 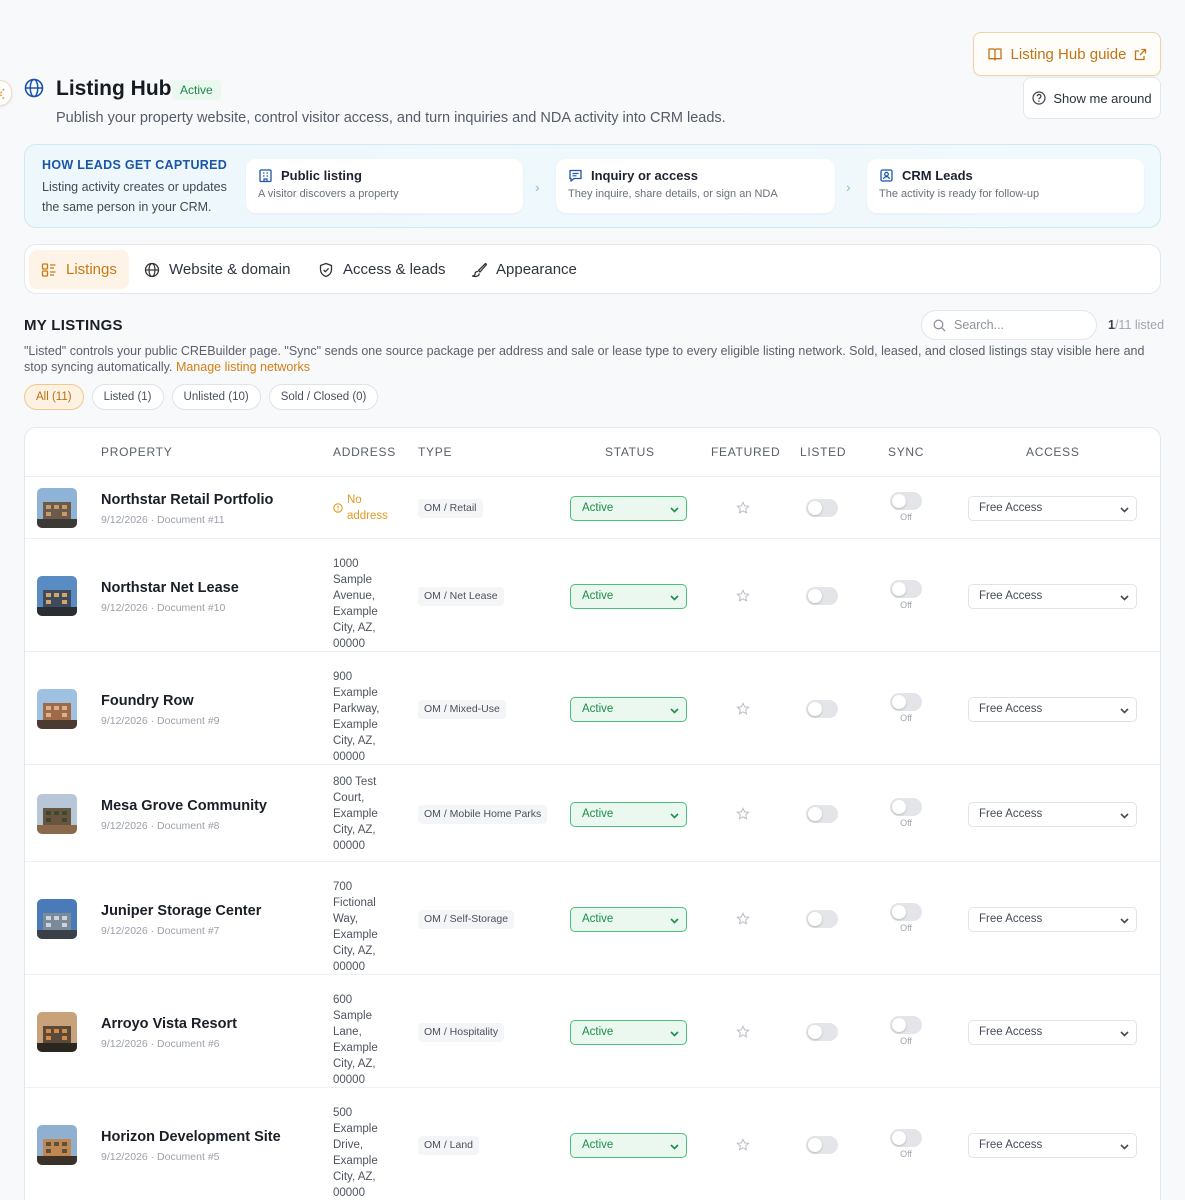 What do you see at coordinates (326, 269) in the screenshot?
I see `shield-icon` at bounding box center [326, 269].